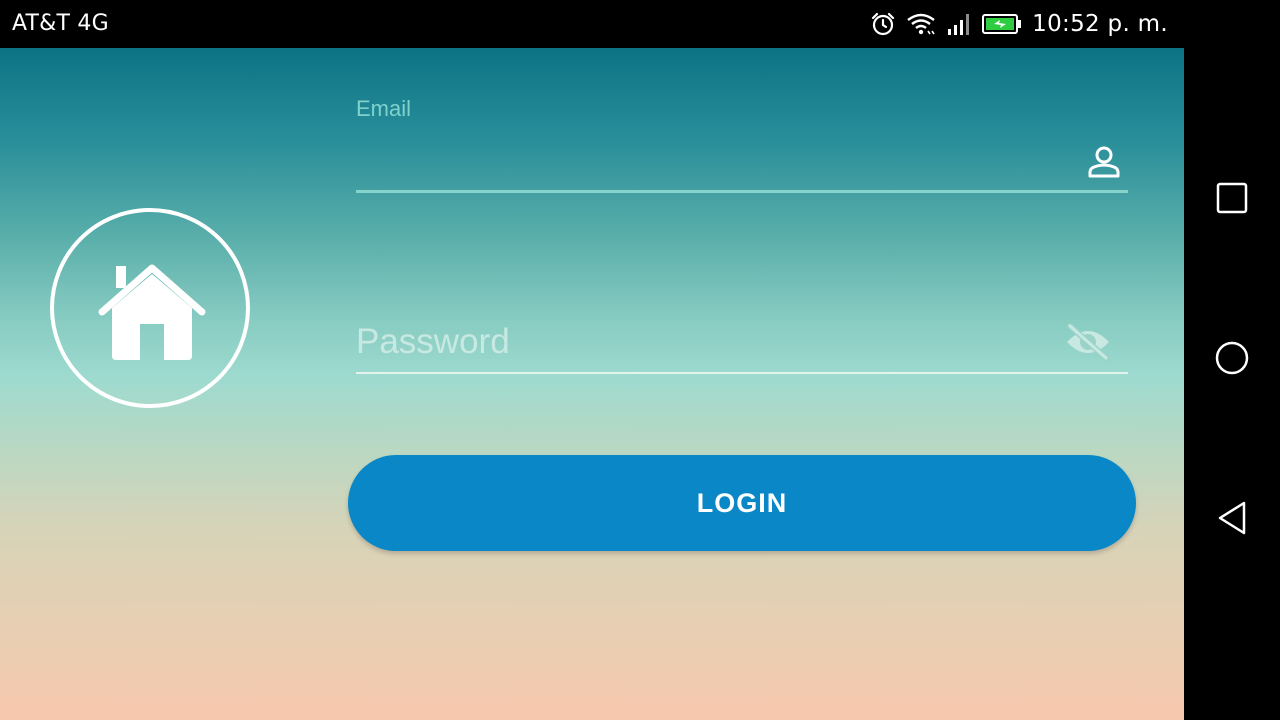 The width and height of the screenshot is (1280, 720). Describe the element at coordinates (883, 24) in the screenshot. I see `alarm-icon` at that location.